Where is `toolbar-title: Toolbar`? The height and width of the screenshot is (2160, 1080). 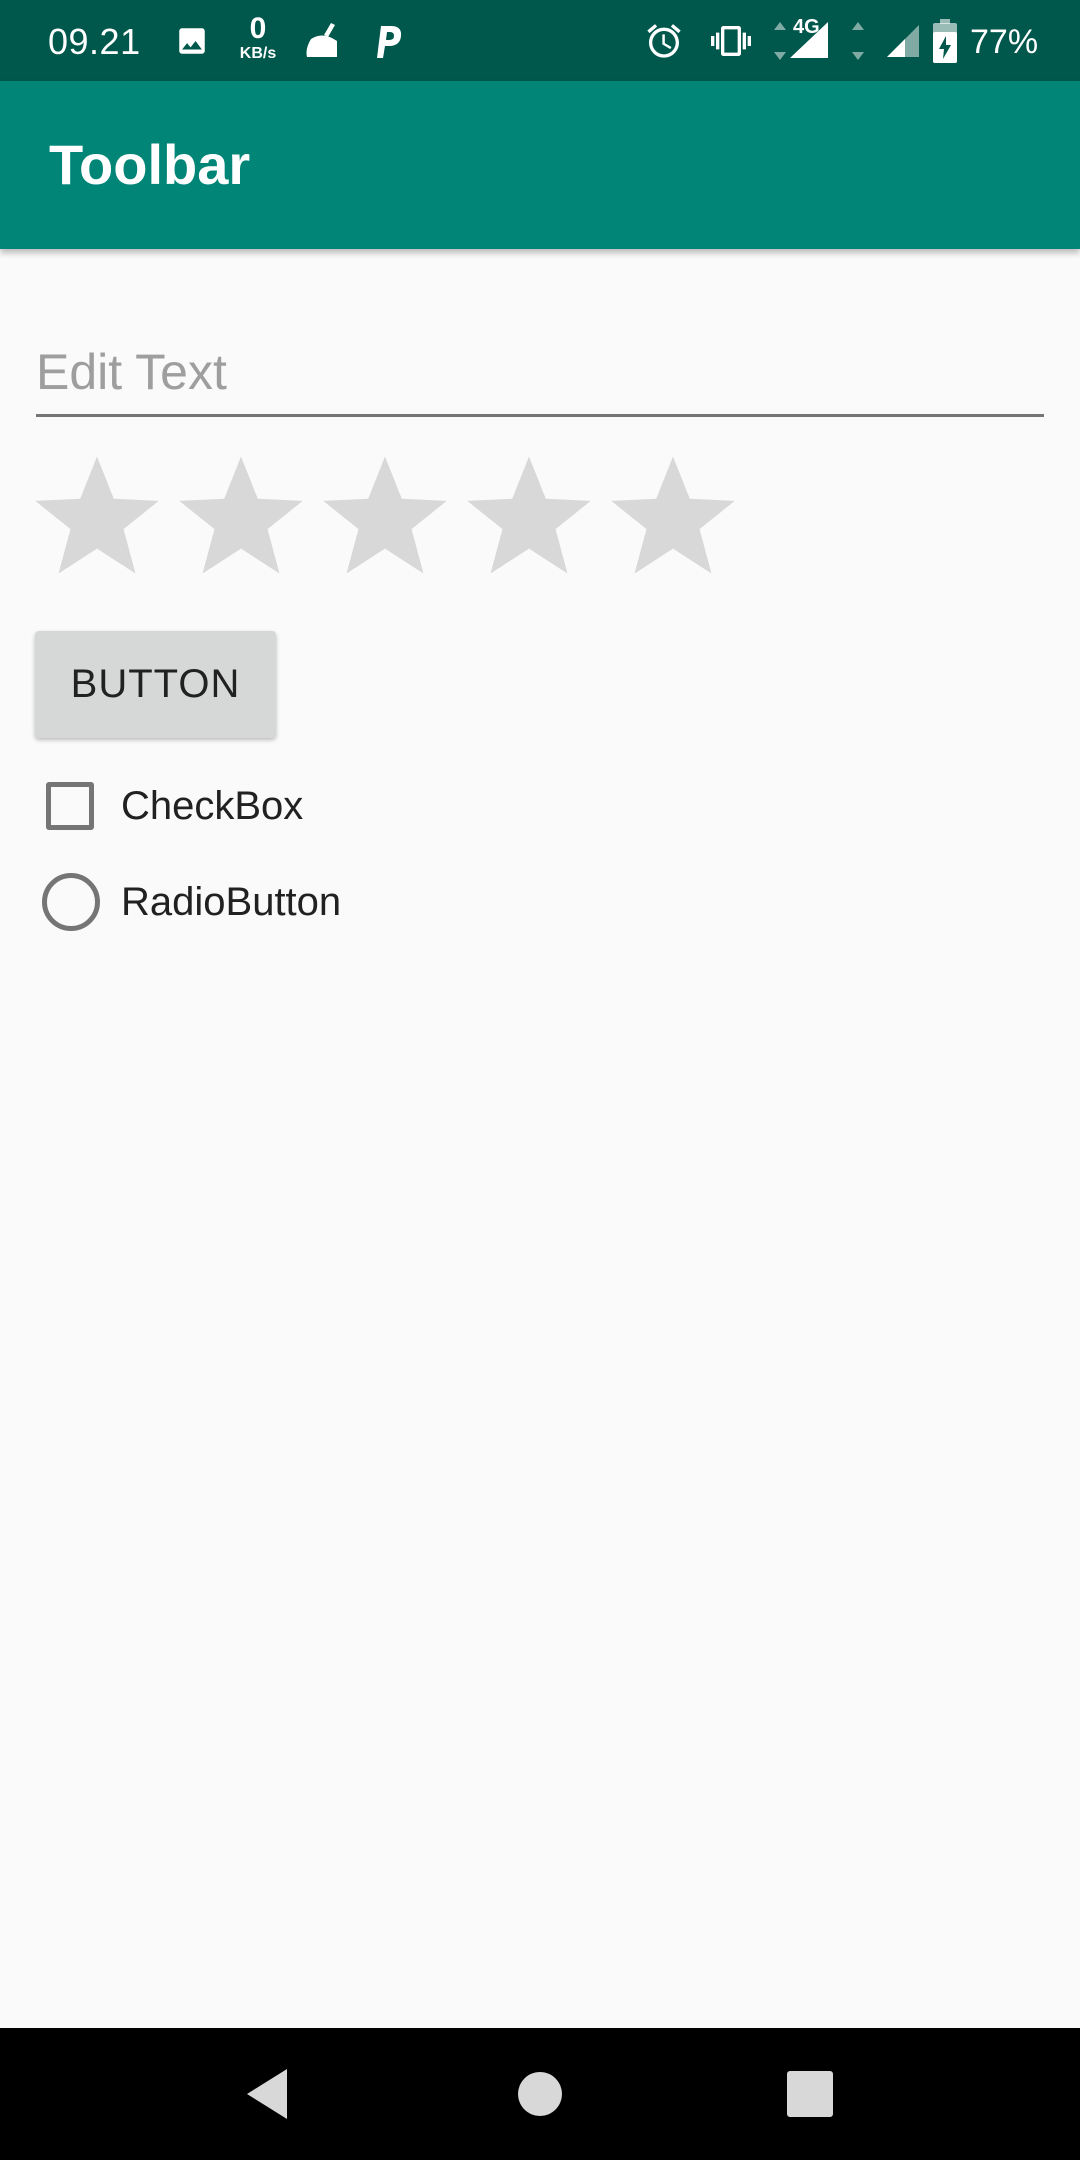
toolbar-title: Toolbar is located at coordinates (150, 164).